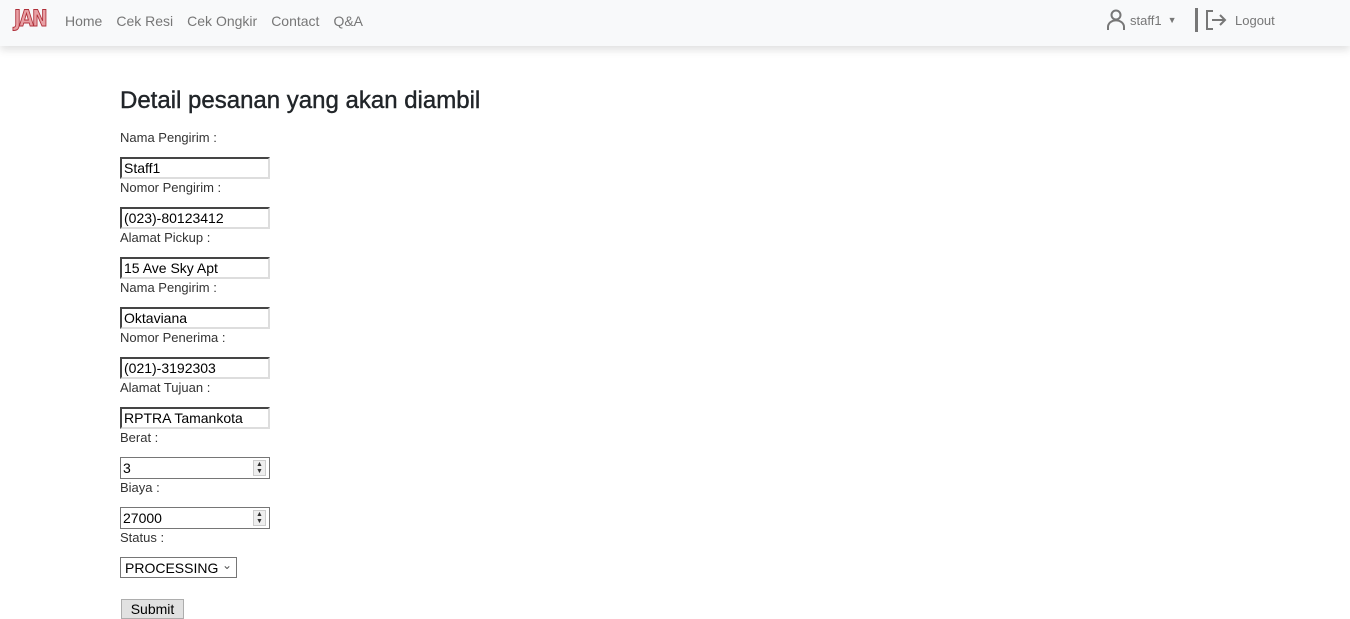 This screenshot has width=1350, height=619. Describe the element at coordinates (1116, 19) in the screenshot. I see `user-icon` at that location.